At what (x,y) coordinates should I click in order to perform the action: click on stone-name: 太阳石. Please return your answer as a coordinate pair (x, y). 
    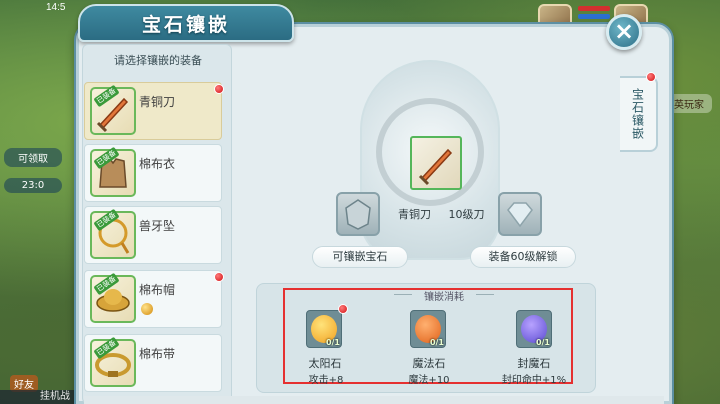
    Looking at the image, I should click on (325, 363).